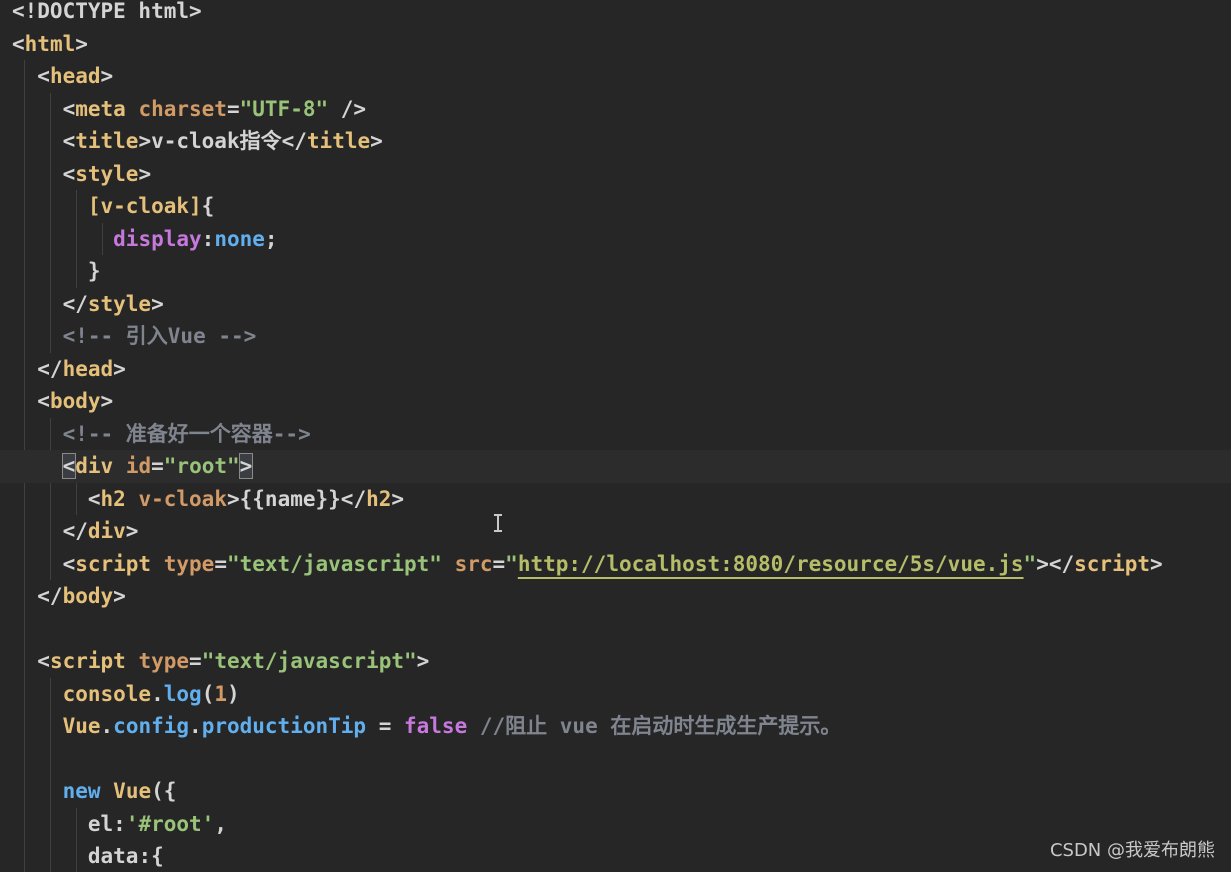 The width and height of the screenshot is (1231, 872). Describe the element at coordinates (62, 401) in the screenshot. I see `code-line: <body>` at that location.